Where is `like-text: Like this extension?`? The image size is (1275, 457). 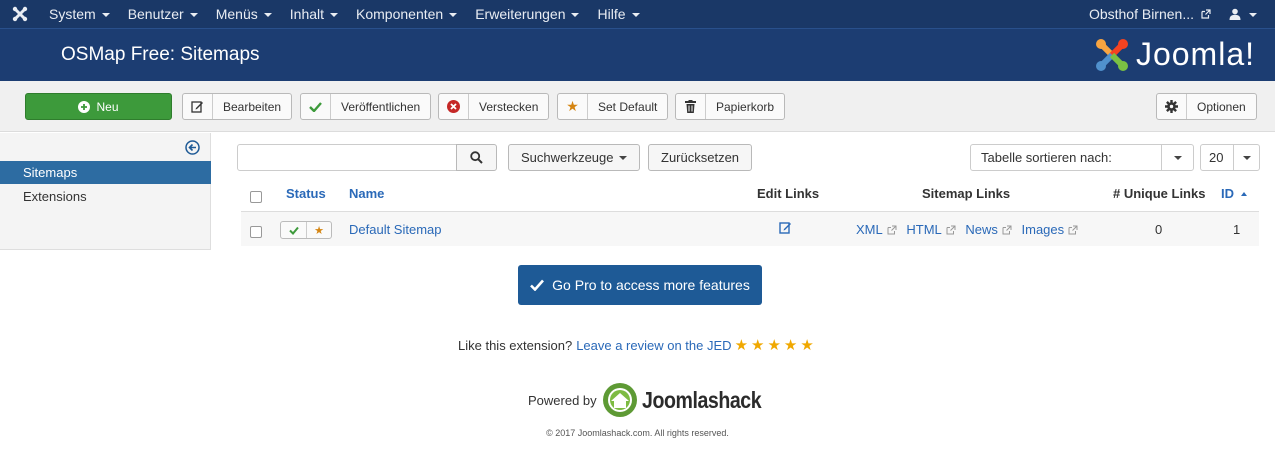
like-text: Like this extension? is located at coordinates (515, 345).